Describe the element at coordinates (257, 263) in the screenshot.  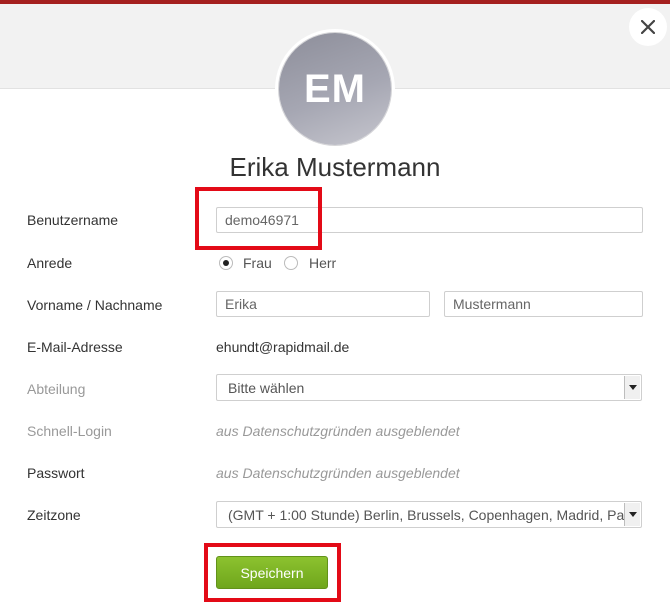
I see `salutation-label-frau: Frau` at that location.